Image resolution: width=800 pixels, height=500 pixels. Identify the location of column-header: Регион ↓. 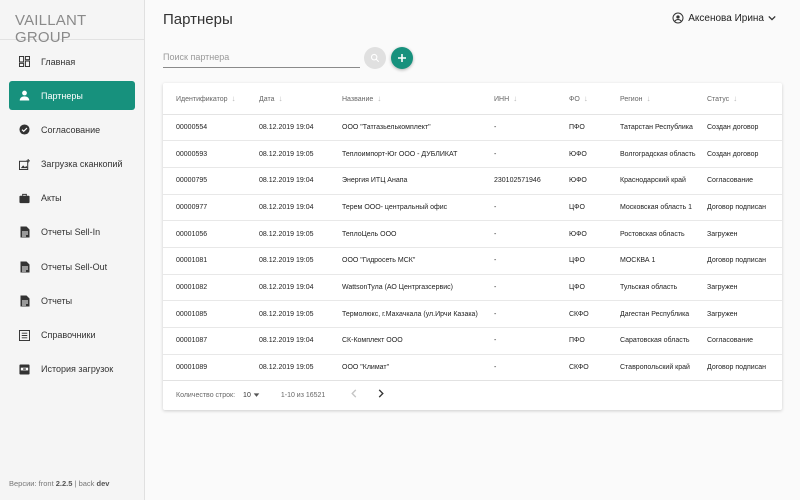
(663, 99).